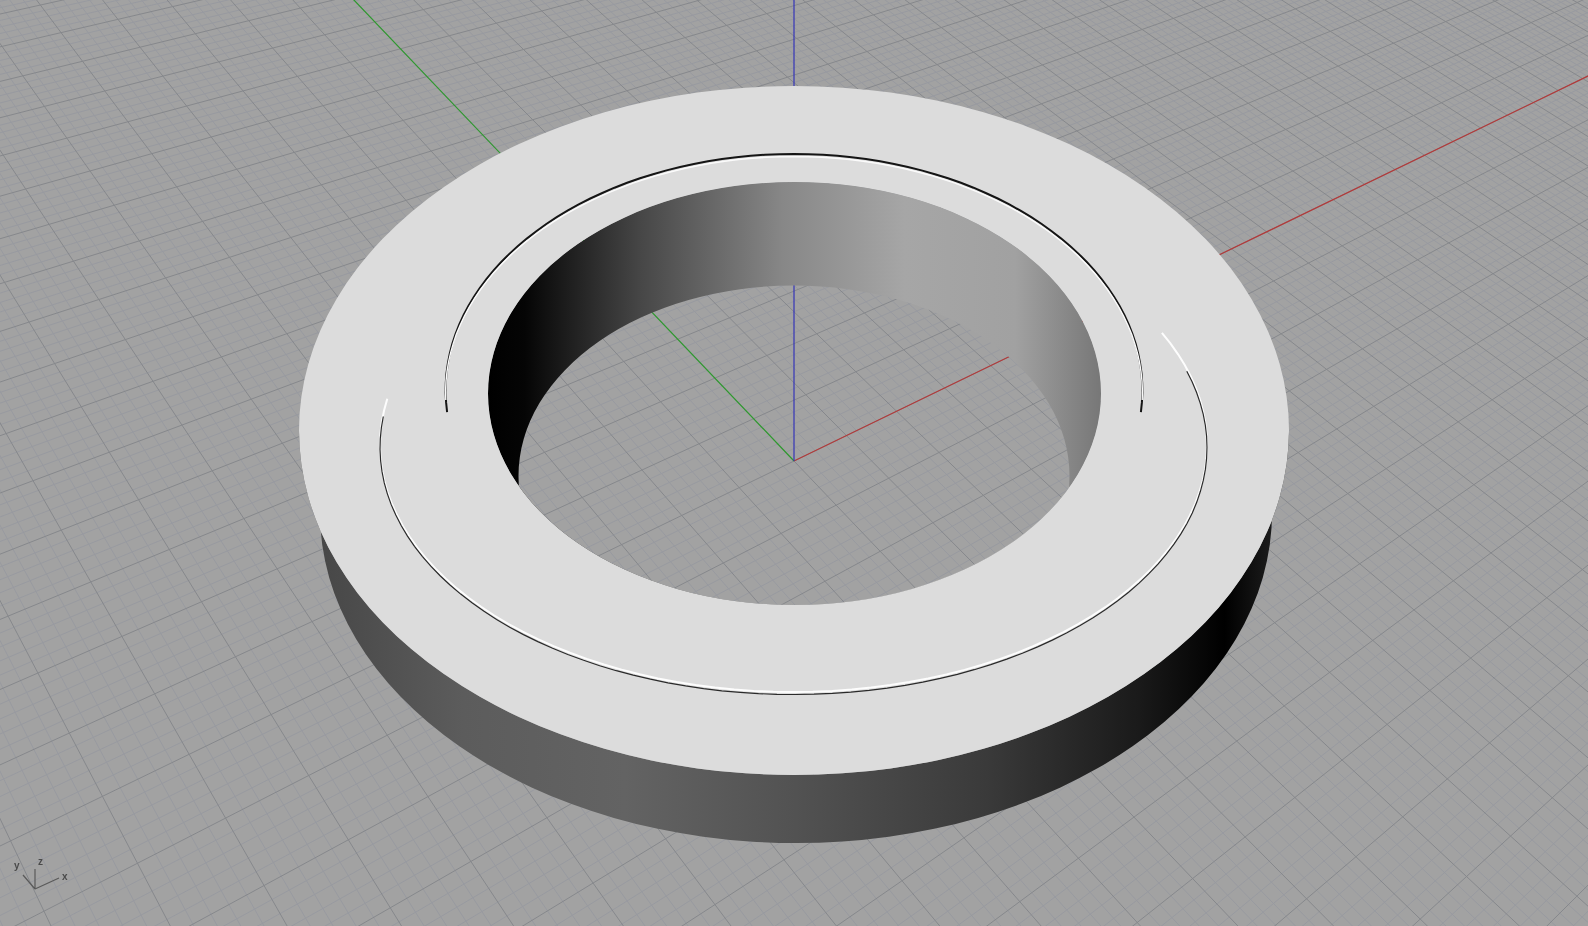  What do you see at coordinates (40, 862) in the screenshot?
I see `axis-label: z` at bounding box center [40, 862].